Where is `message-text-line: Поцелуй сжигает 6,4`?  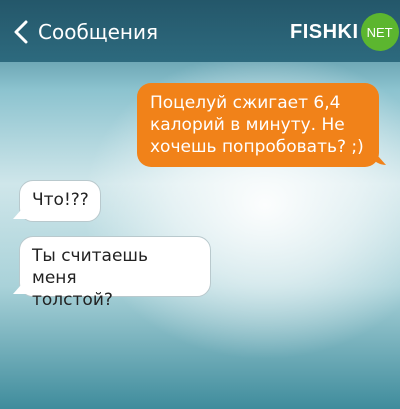
message-text-line: Поцелуй сжигает 6,4 is located at coordinates (245, 103).